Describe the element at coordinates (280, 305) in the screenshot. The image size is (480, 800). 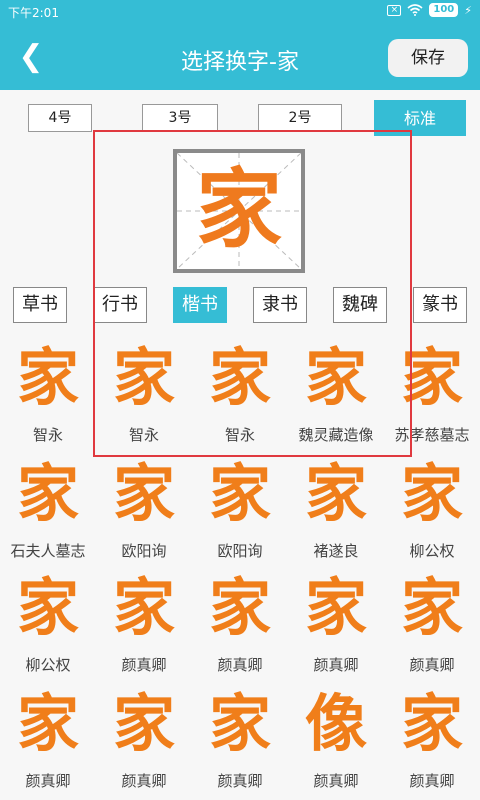
I see `tab-lishu: 隶书` at that location.